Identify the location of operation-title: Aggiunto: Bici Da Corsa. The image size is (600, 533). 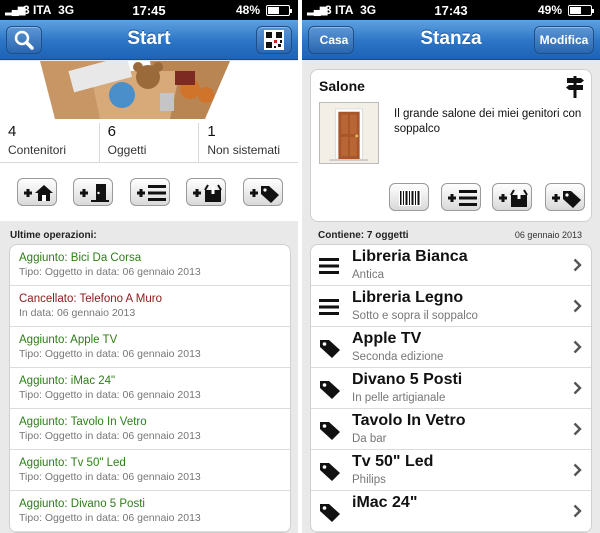
(80, 258).